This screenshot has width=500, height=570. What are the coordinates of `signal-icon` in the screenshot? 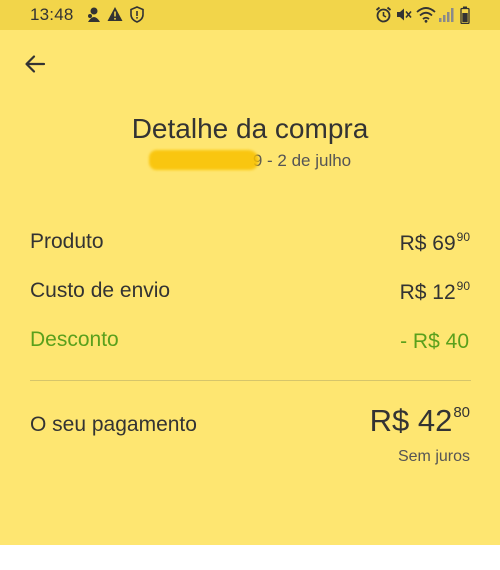 It's located at (446, 15).